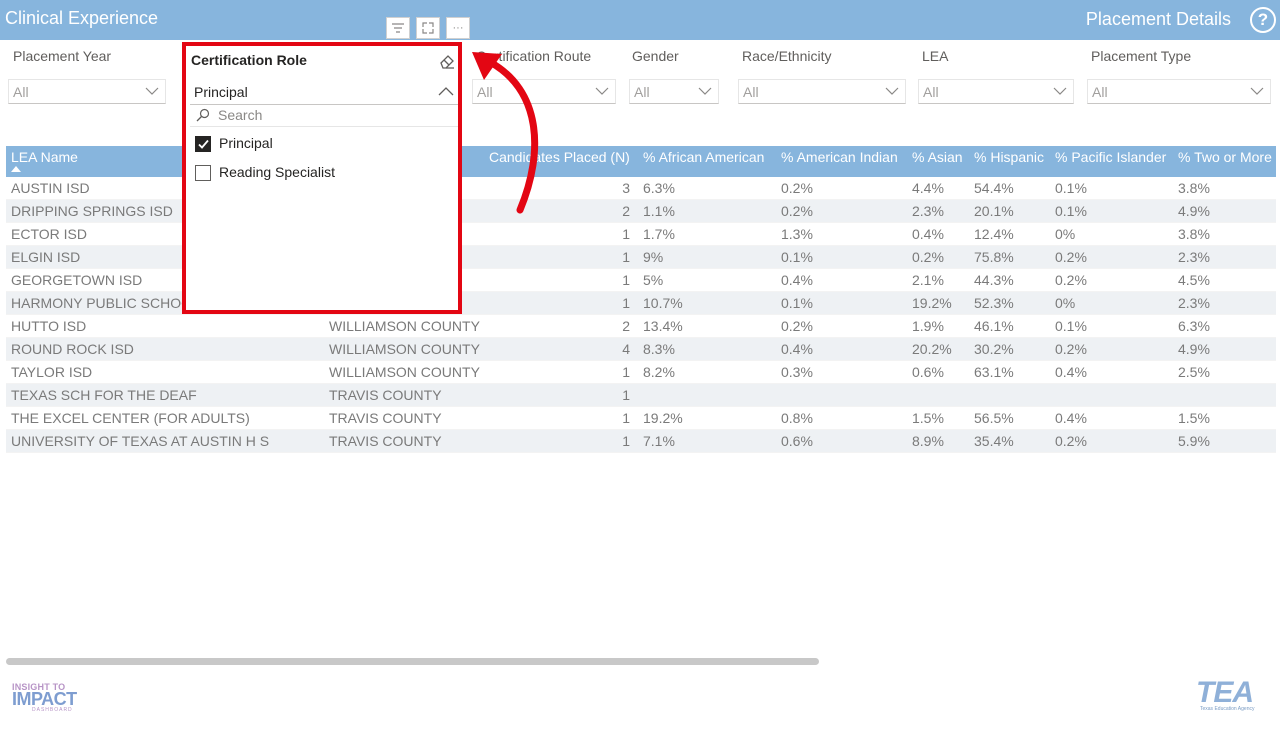 This screenshot has height=741, width=1280. Describe the element at coordinates (937, 157) in the screenshot. I see `column-header-asian: % Asian` at that location.